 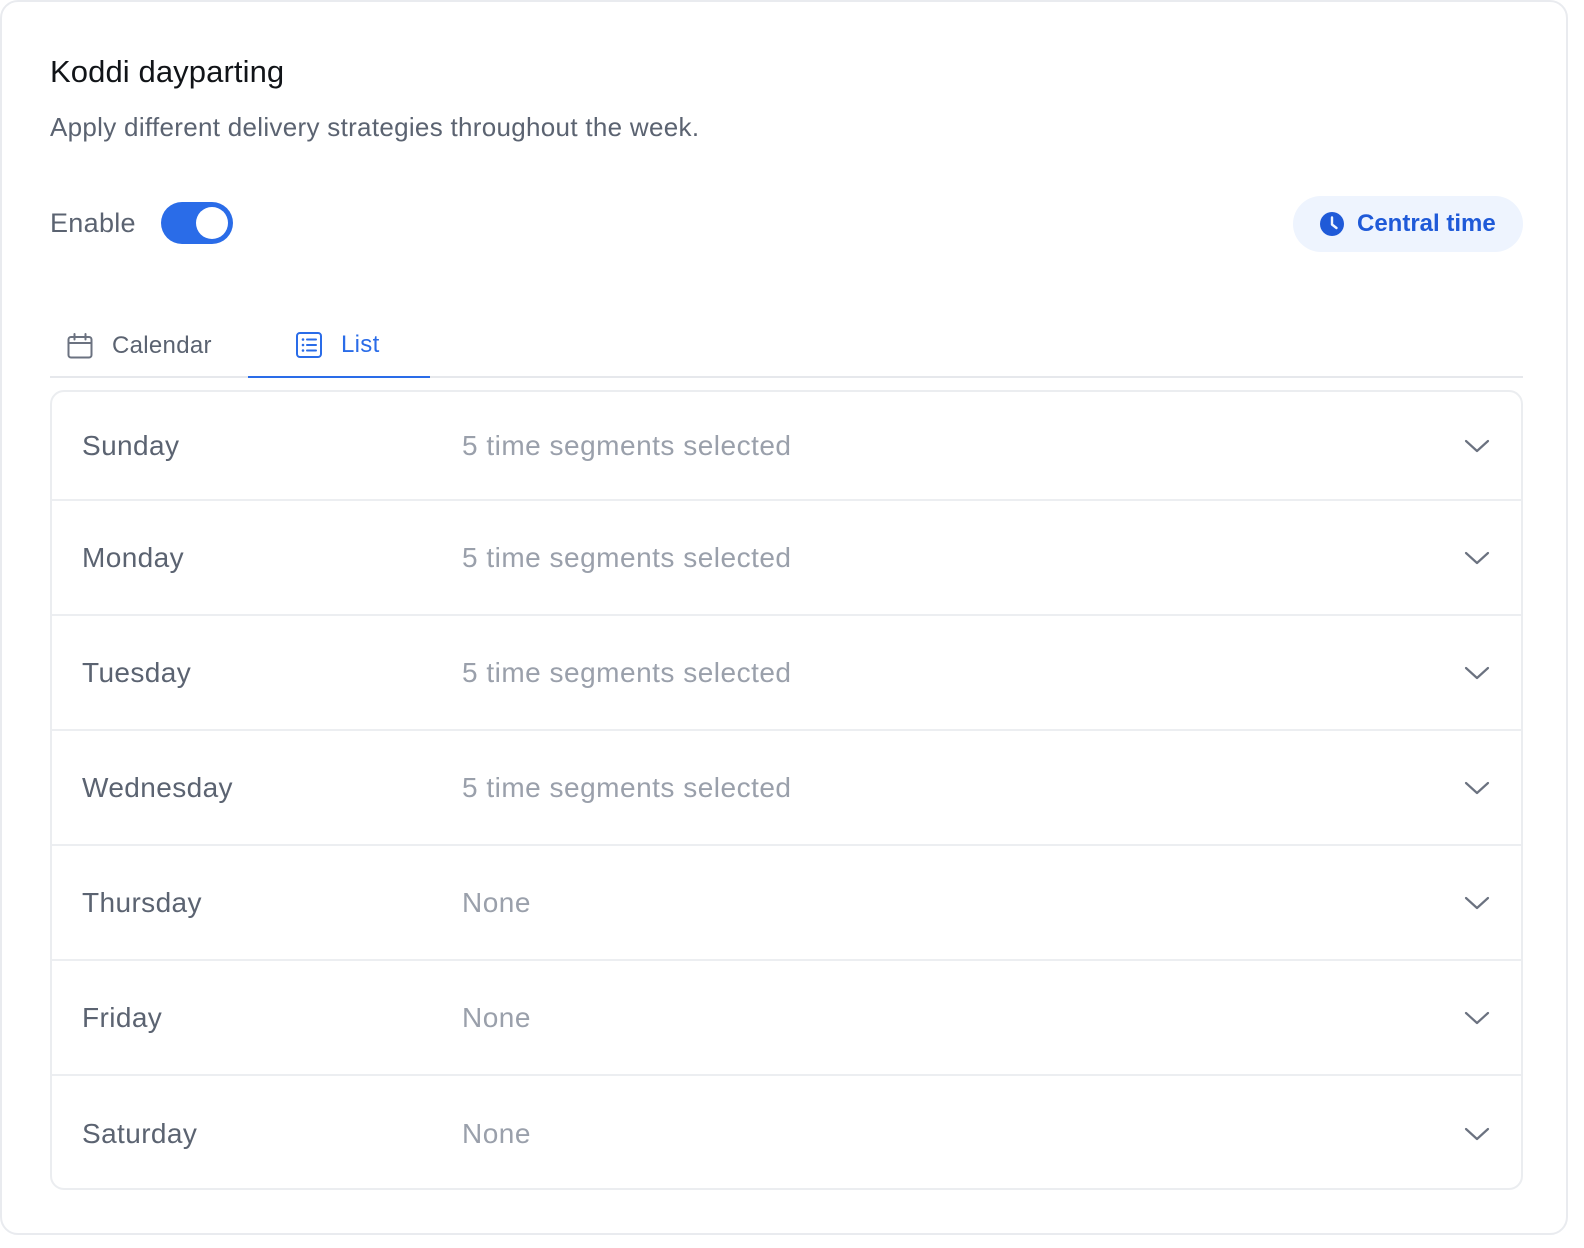 What do you see at coordinates (167, 71) in the screenshot?
I see `page-title: Koddi dayparting` at bounding box center [167, 71].